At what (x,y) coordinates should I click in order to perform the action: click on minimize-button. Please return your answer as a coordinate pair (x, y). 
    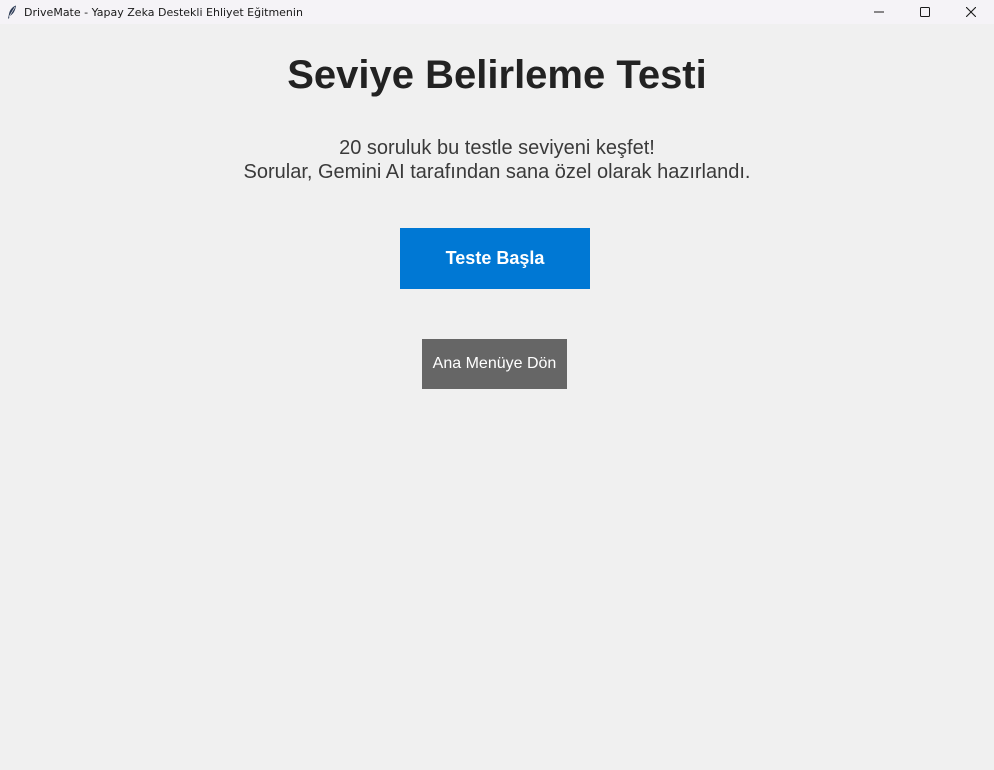
    Looking at the image, I should click on (879, 12).